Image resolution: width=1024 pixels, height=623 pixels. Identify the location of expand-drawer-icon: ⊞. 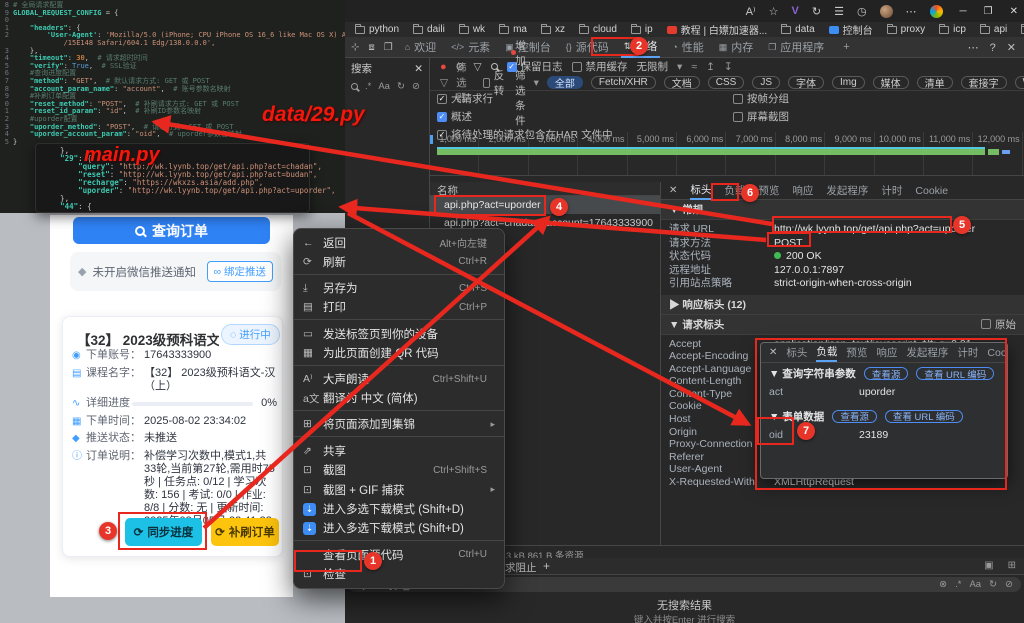
(1012, 565).